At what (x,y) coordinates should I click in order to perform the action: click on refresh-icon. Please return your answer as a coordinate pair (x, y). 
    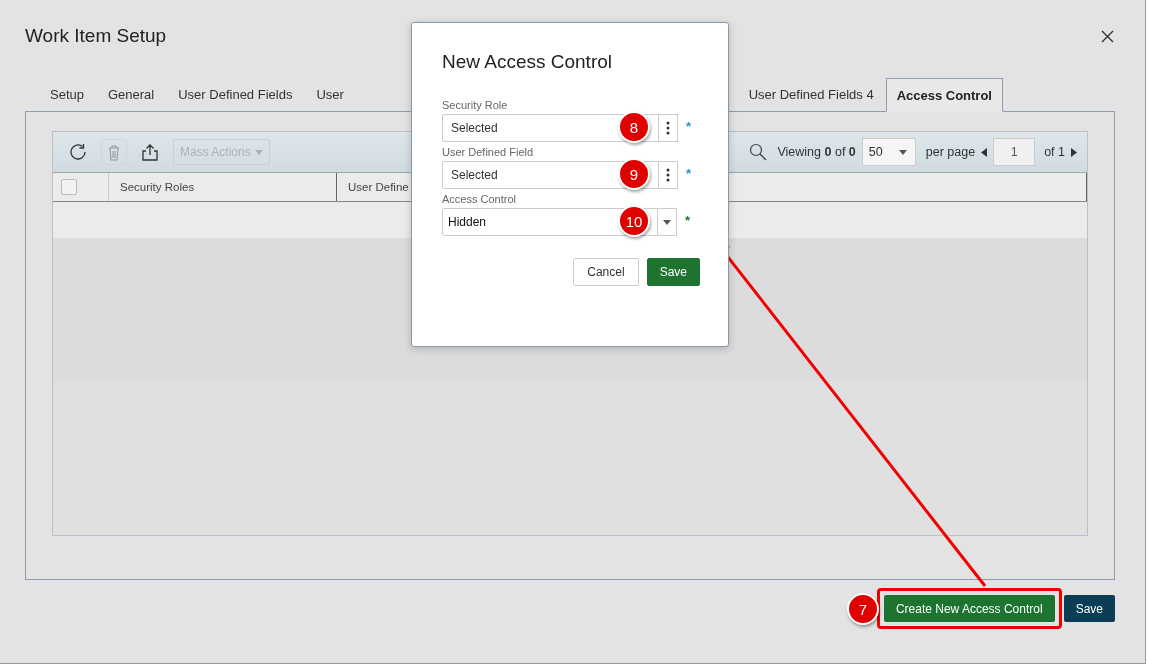
    Looking at the image, I should click on (78, 152).